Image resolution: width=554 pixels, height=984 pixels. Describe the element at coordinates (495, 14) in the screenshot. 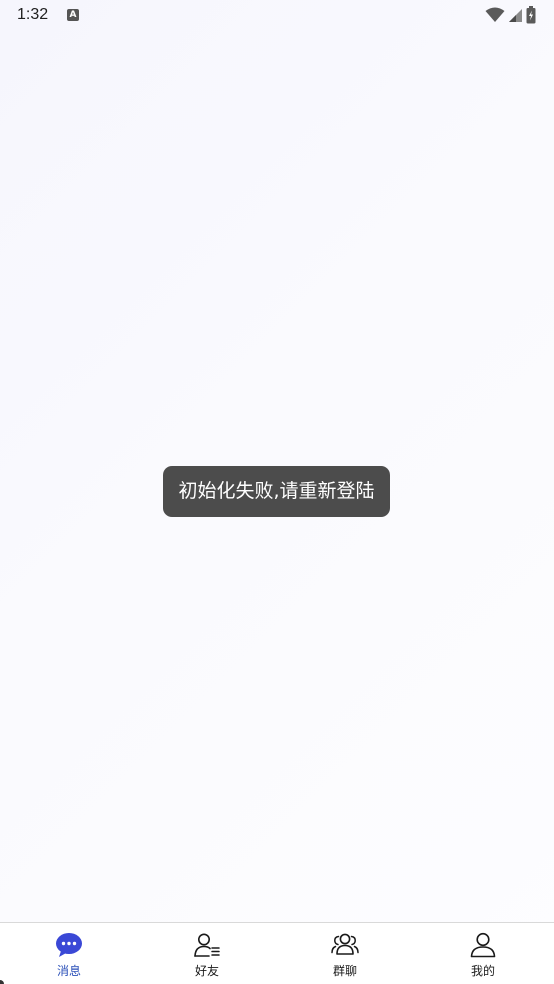

I see `wifi-icon` at that location.